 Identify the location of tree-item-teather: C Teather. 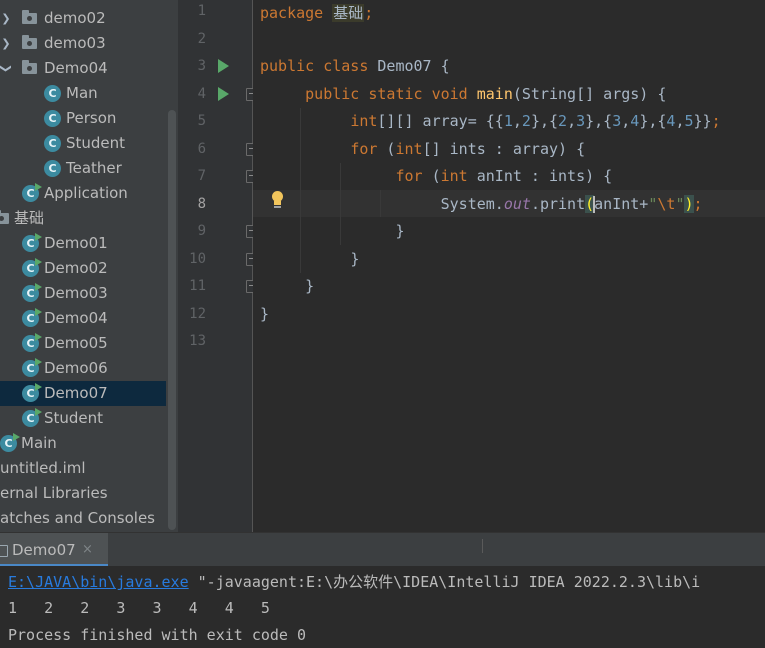
(89, 168).